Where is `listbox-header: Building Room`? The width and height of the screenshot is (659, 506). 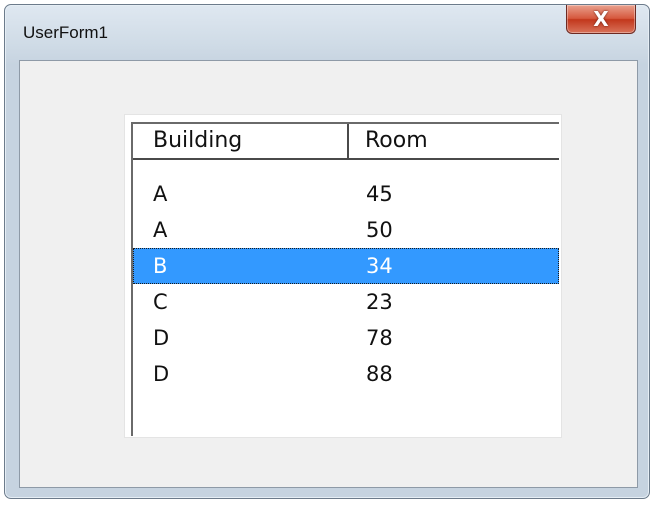 listbox-header: Building Room is located at coordinates (346, 142).